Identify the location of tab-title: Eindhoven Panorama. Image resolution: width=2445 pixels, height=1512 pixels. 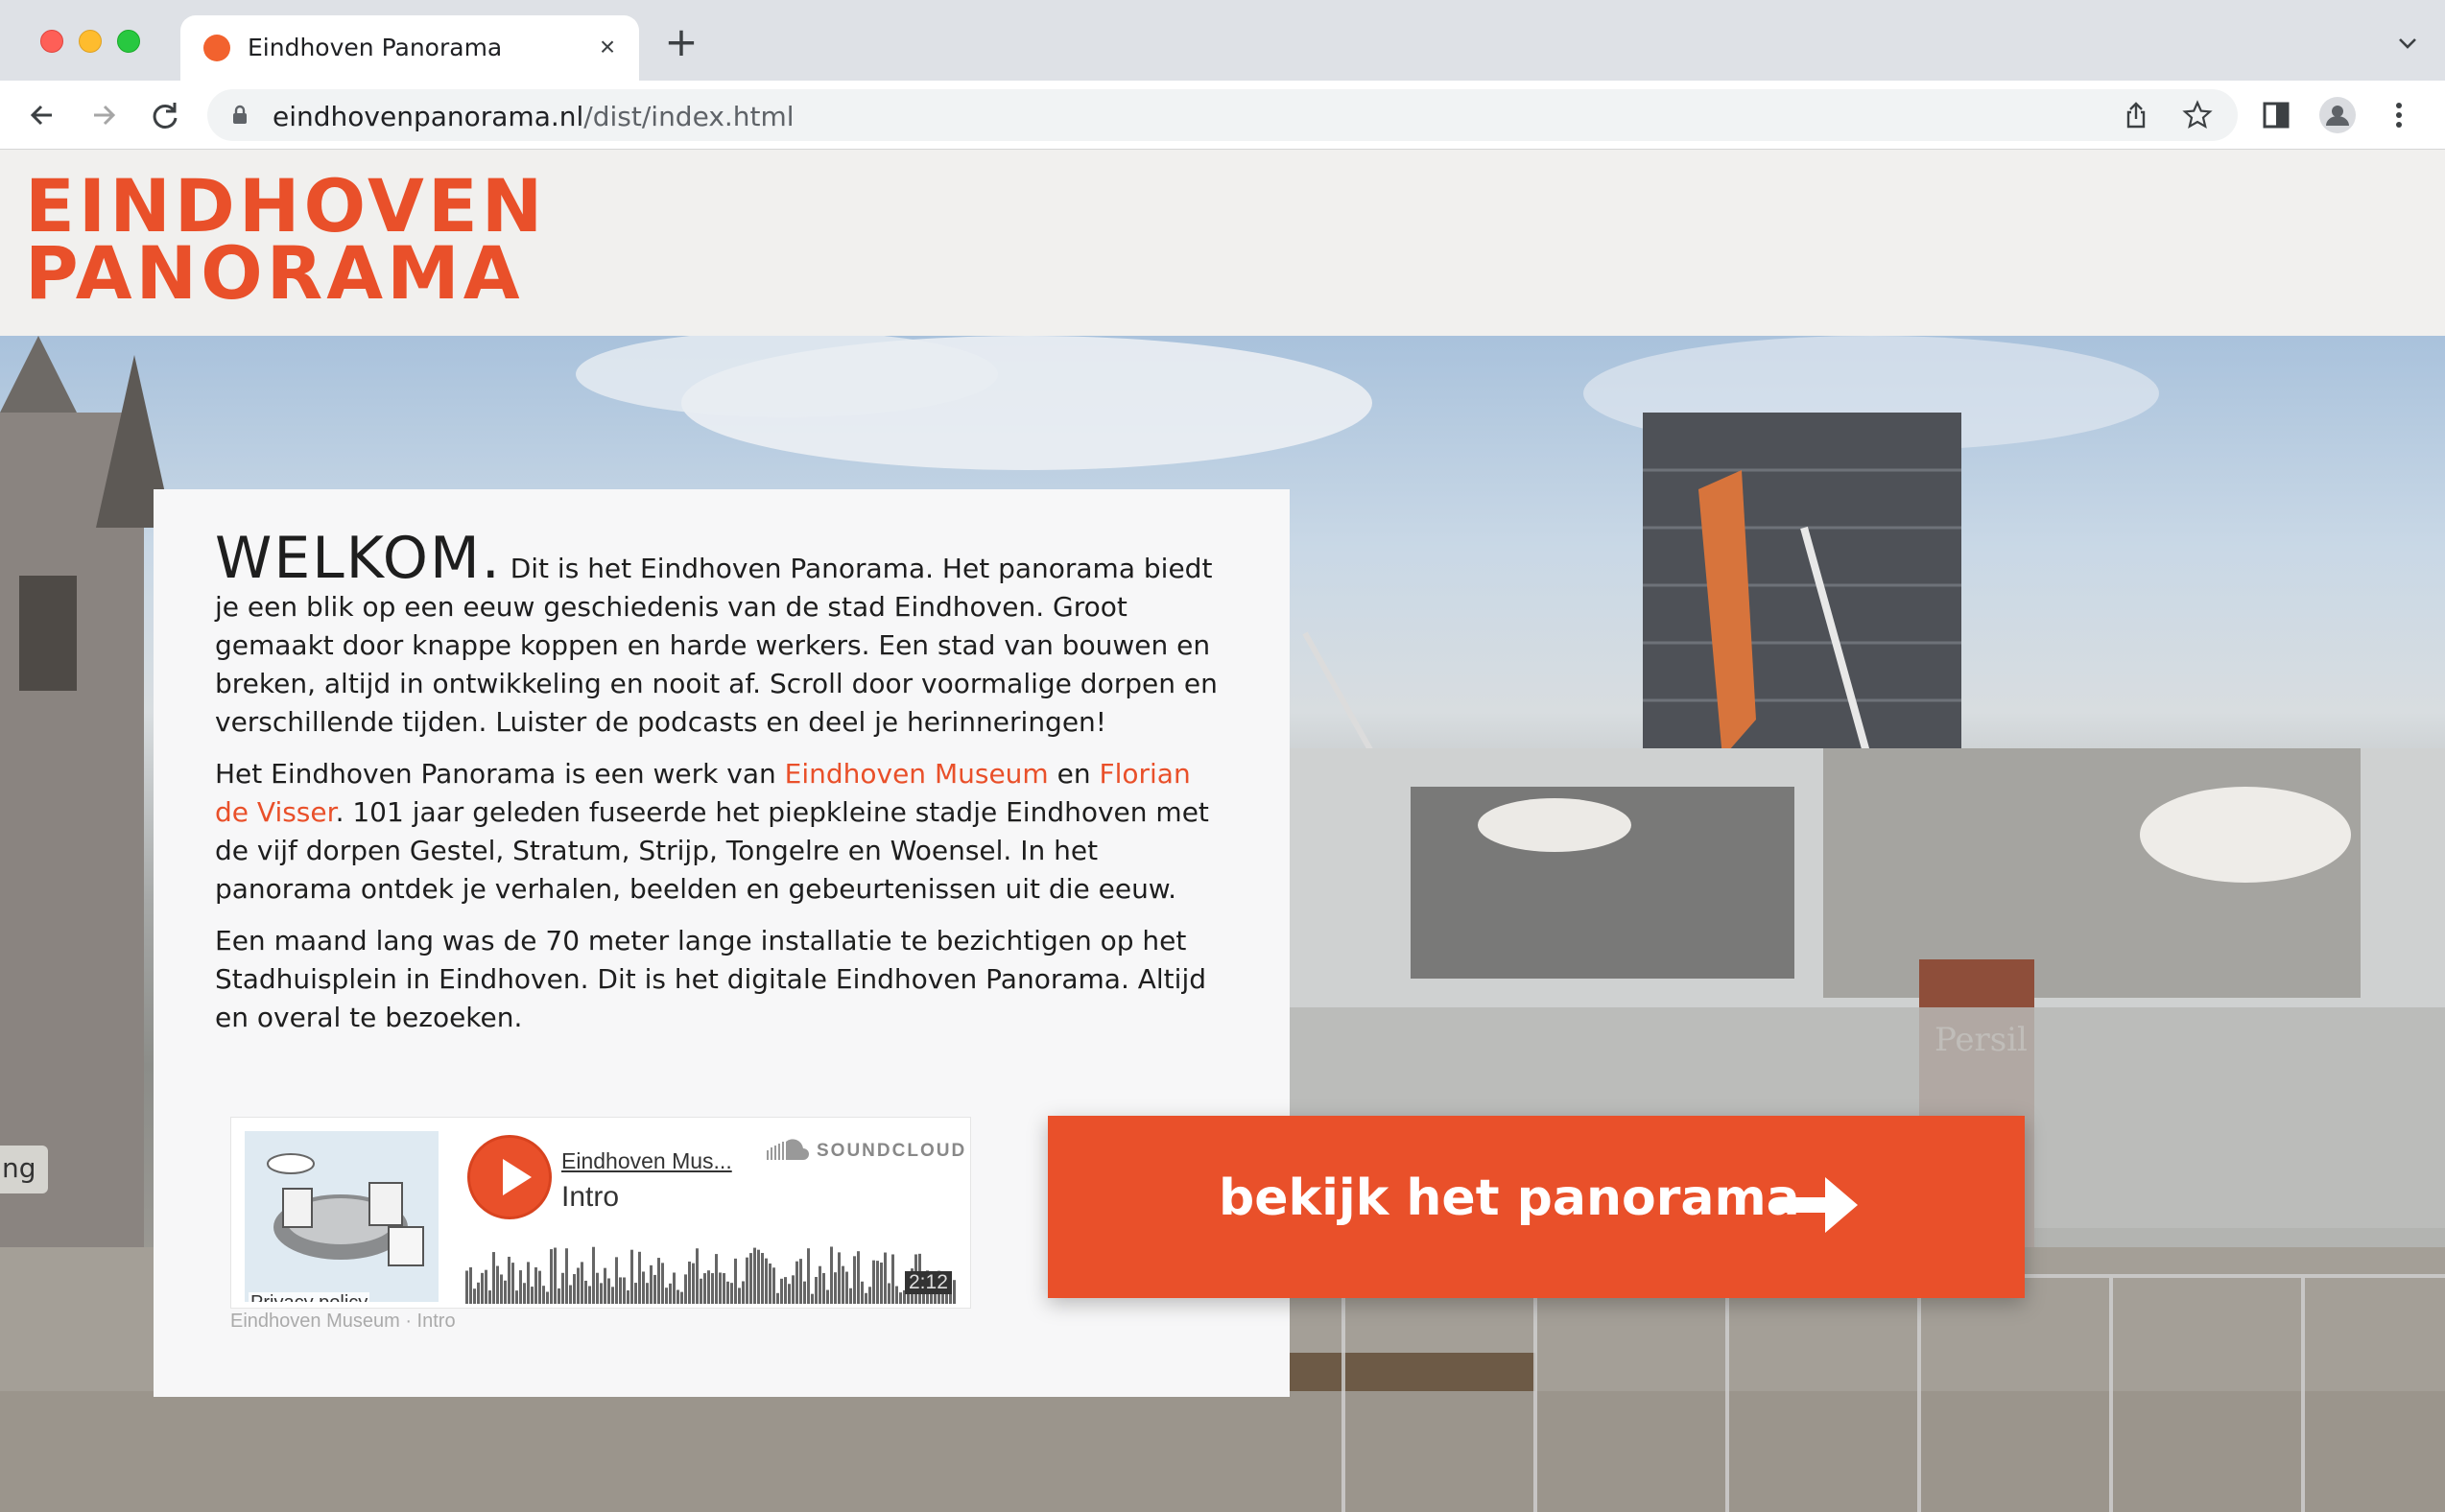
(375, 47).